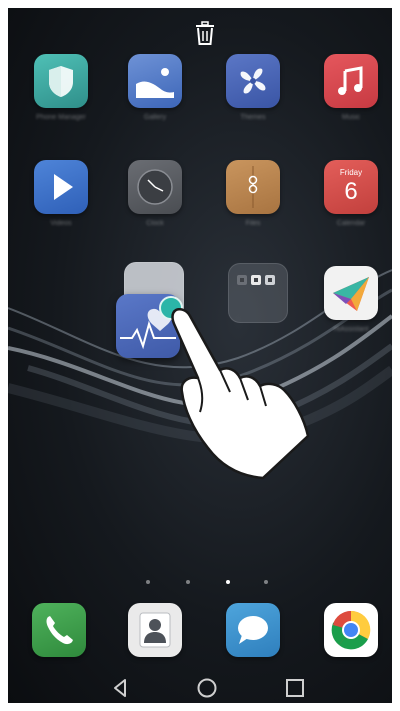  I want to click on app-label: HiAssistant, so click(351, 329).